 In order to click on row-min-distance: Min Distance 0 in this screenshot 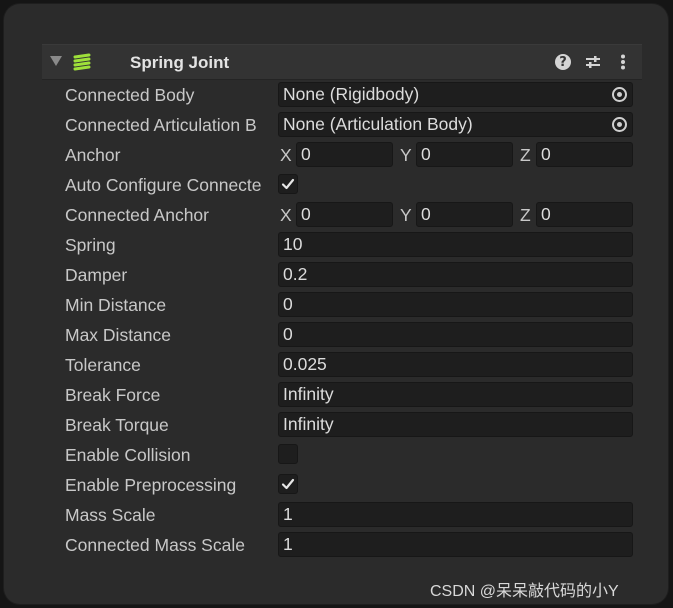, I will do `click(336, 305)`.